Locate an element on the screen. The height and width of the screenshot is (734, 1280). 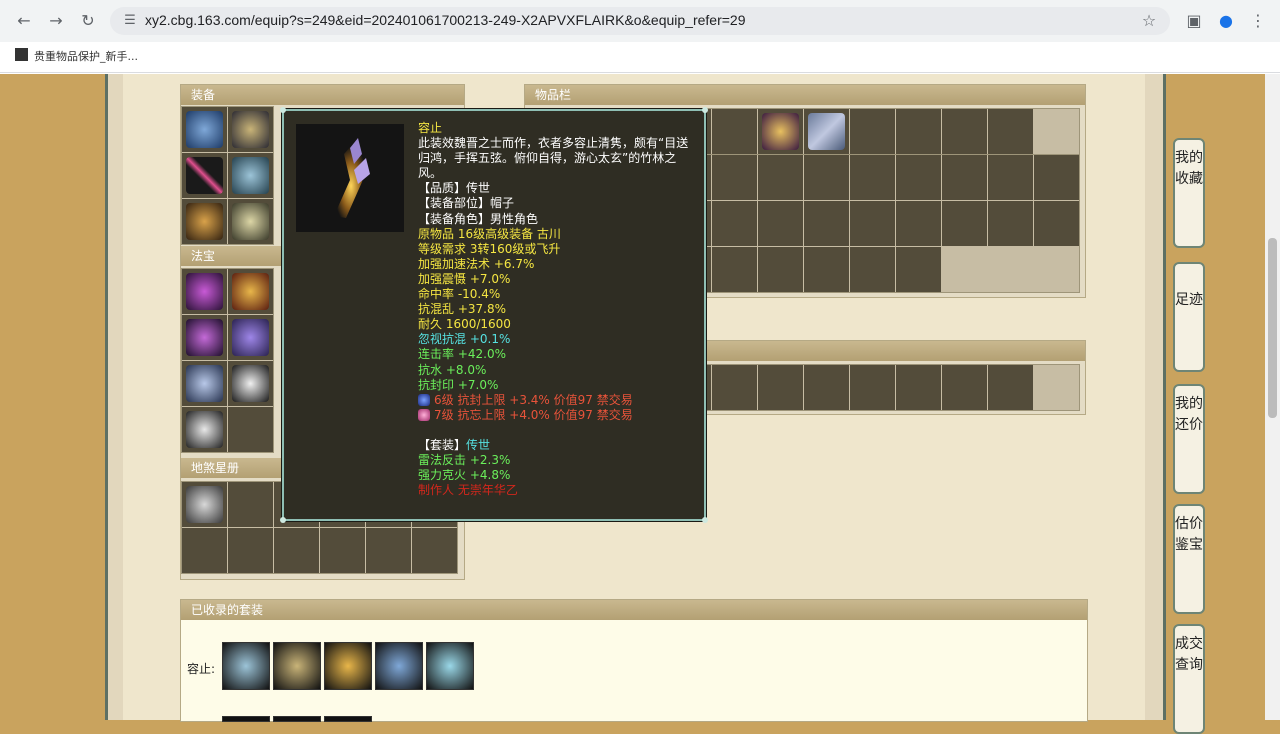
scrollbar-thumb is located at coordinates (1272, 328).